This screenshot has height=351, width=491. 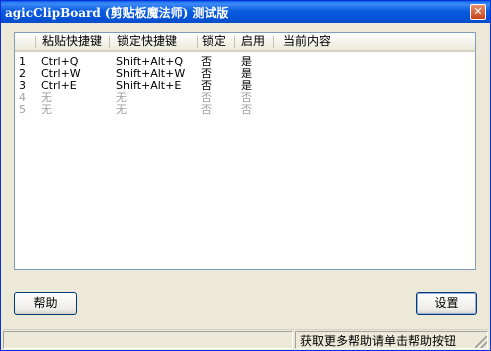 I want to click on row-locked: 否, so click(x=206, y=109).